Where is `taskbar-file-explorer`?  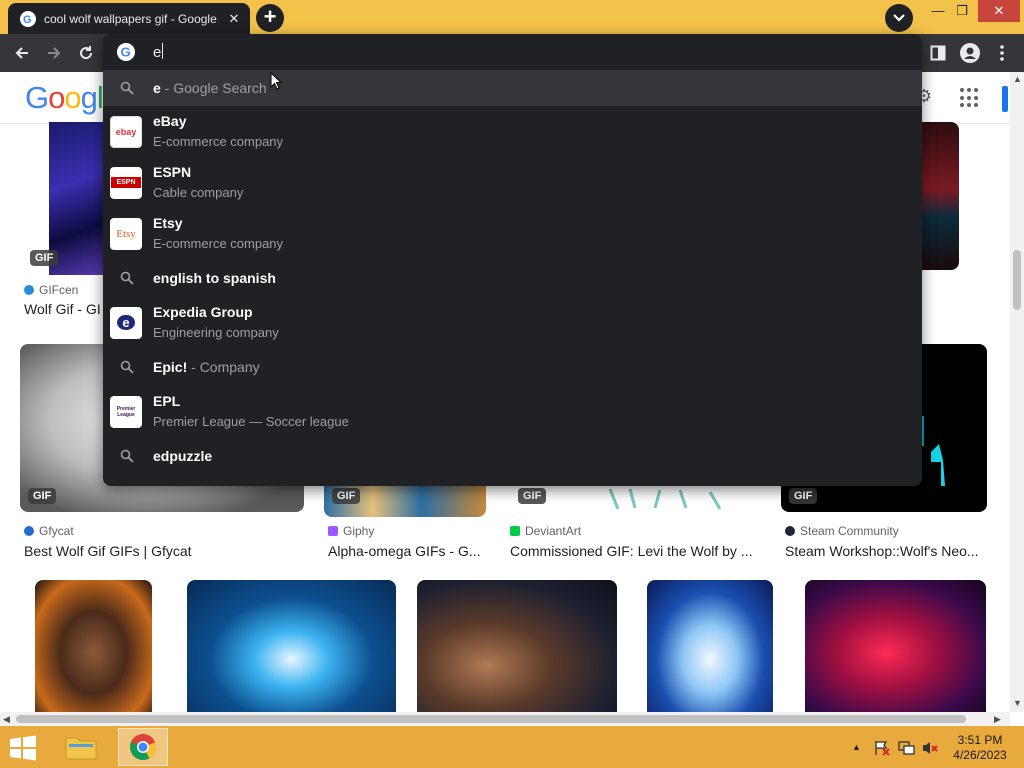 taskbar-file-explorer is located at coordinates (81, 747).